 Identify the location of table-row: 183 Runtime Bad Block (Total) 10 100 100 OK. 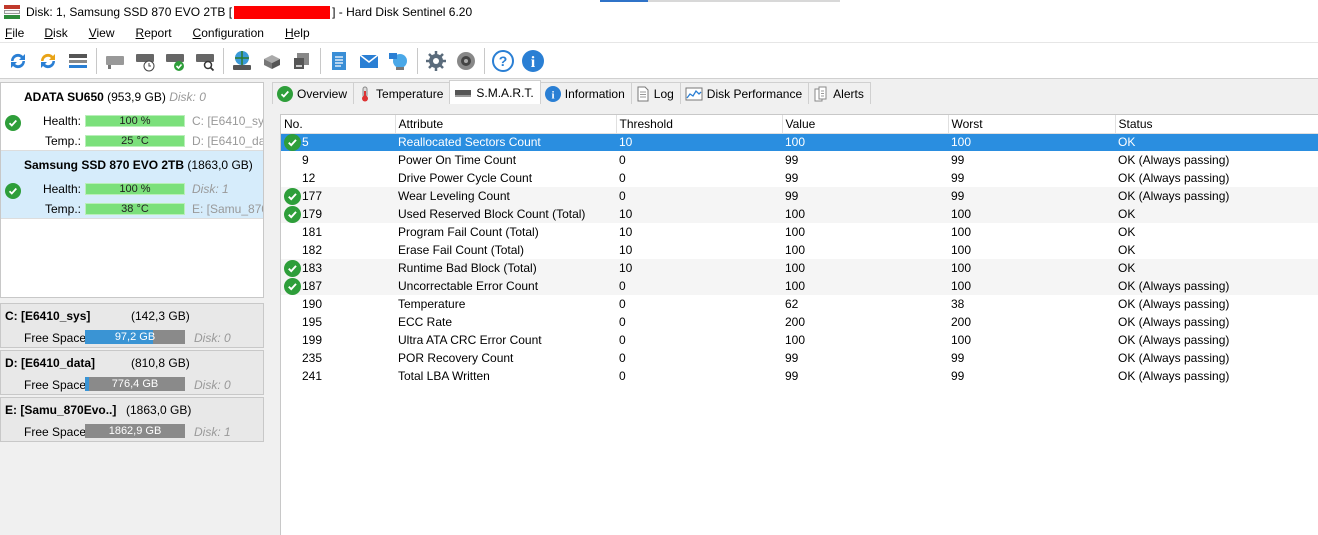
(799, 268).